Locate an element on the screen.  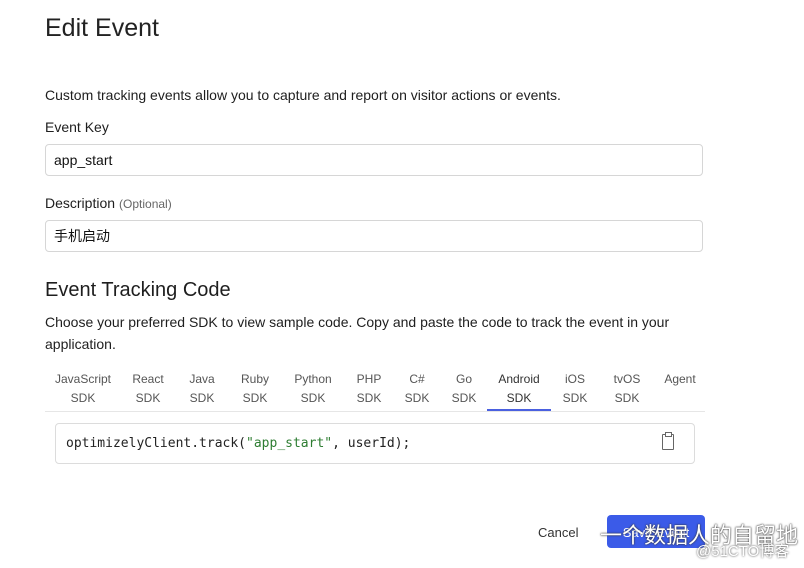
tab-go: Go SDK is located at coordinates (464, 389).